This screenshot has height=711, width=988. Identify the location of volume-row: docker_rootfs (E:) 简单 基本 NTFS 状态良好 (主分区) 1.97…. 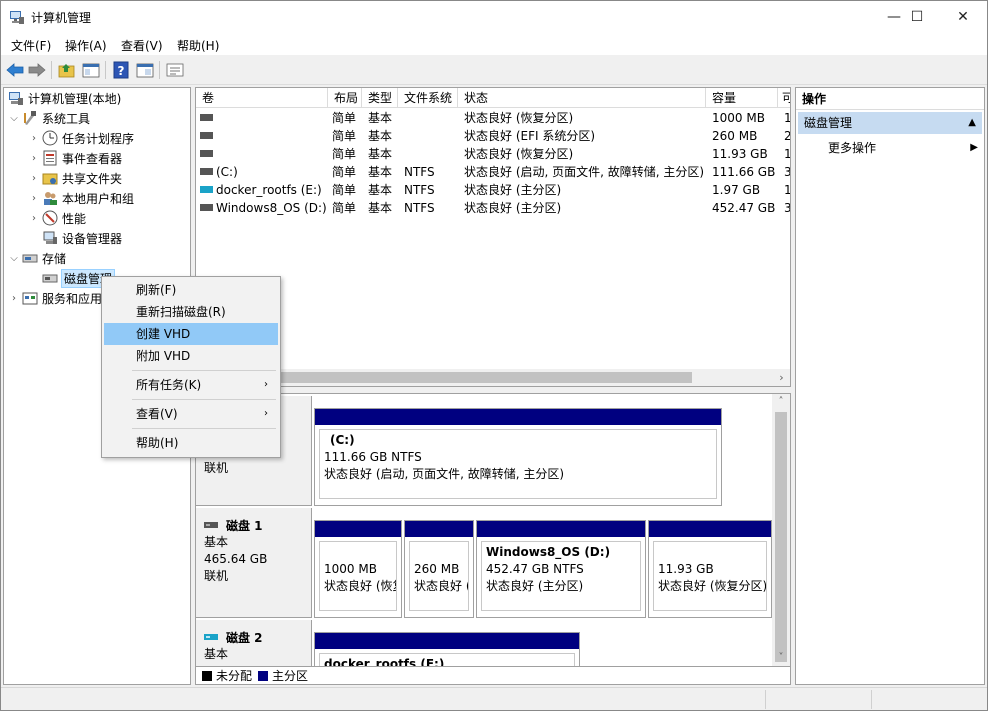
(493, 190).